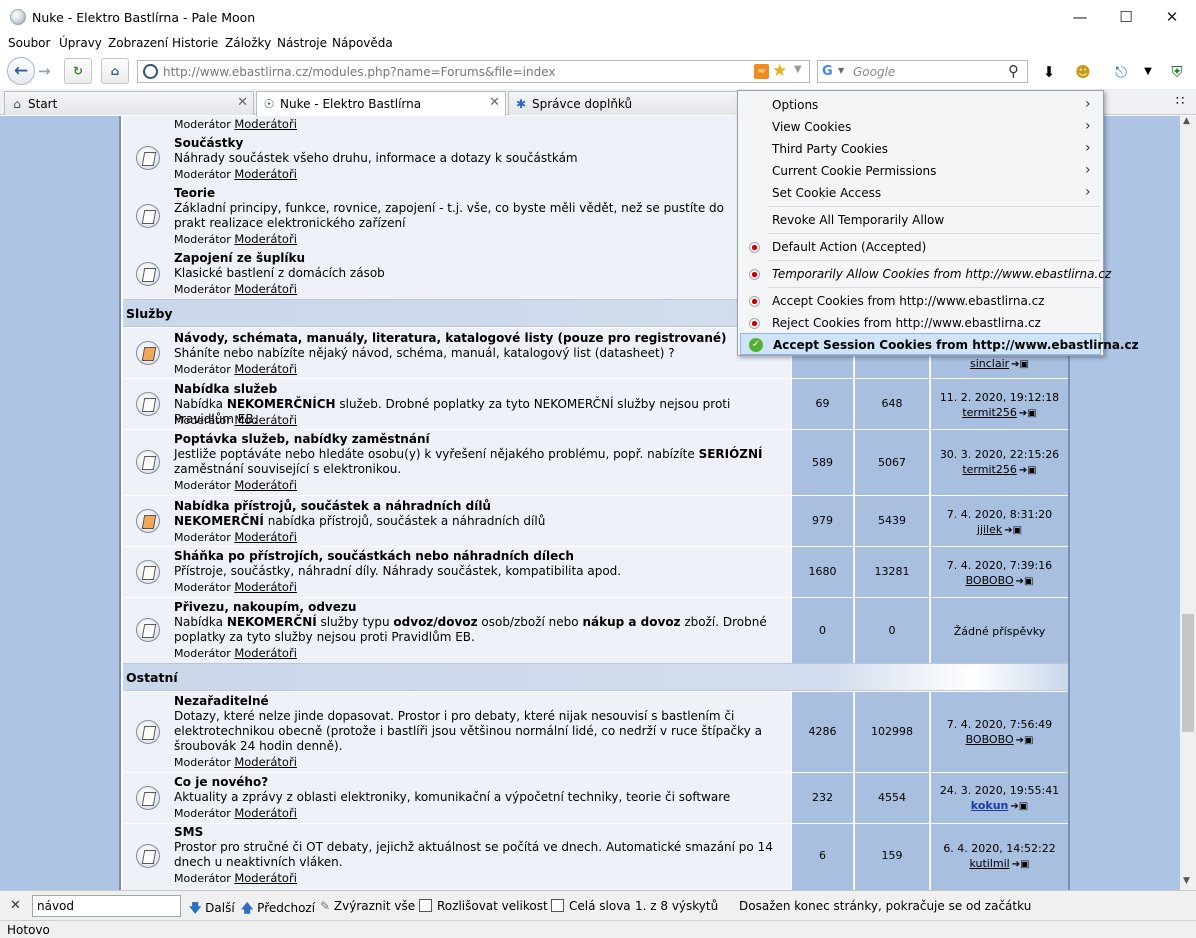  I want to click on highlight-all-button: ✎ Zvýraznit vše, so click(367, 906).